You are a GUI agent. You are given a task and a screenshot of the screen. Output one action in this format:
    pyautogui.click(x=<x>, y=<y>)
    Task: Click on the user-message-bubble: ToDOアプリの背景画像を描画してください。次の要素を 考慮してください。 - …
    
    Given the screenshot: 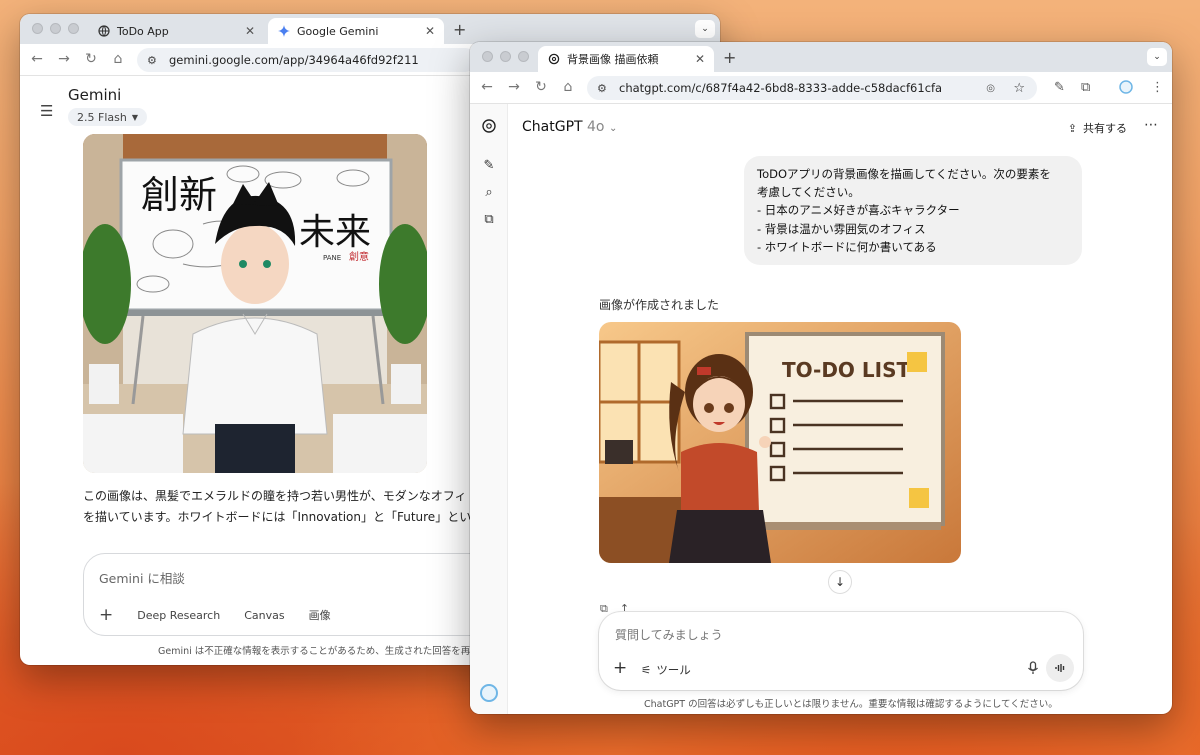 What is the action you would take?
    pyautogui.click(x=913, y=210)
    